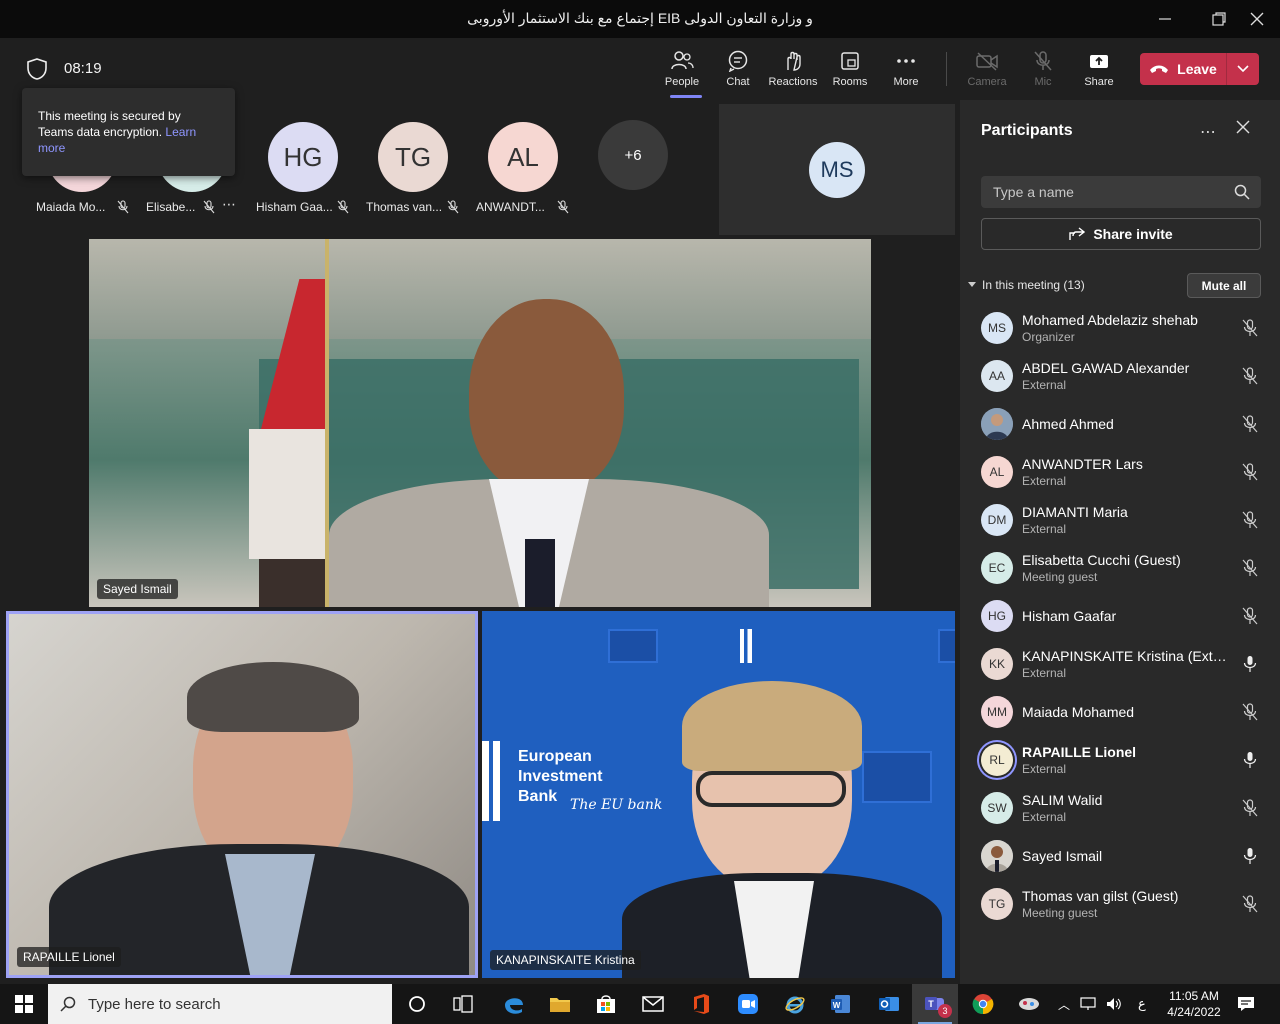 Image resolution: width=1280 pixels, height=1024 pixels. I want to click on svg-text: T, so click(931, 1004).